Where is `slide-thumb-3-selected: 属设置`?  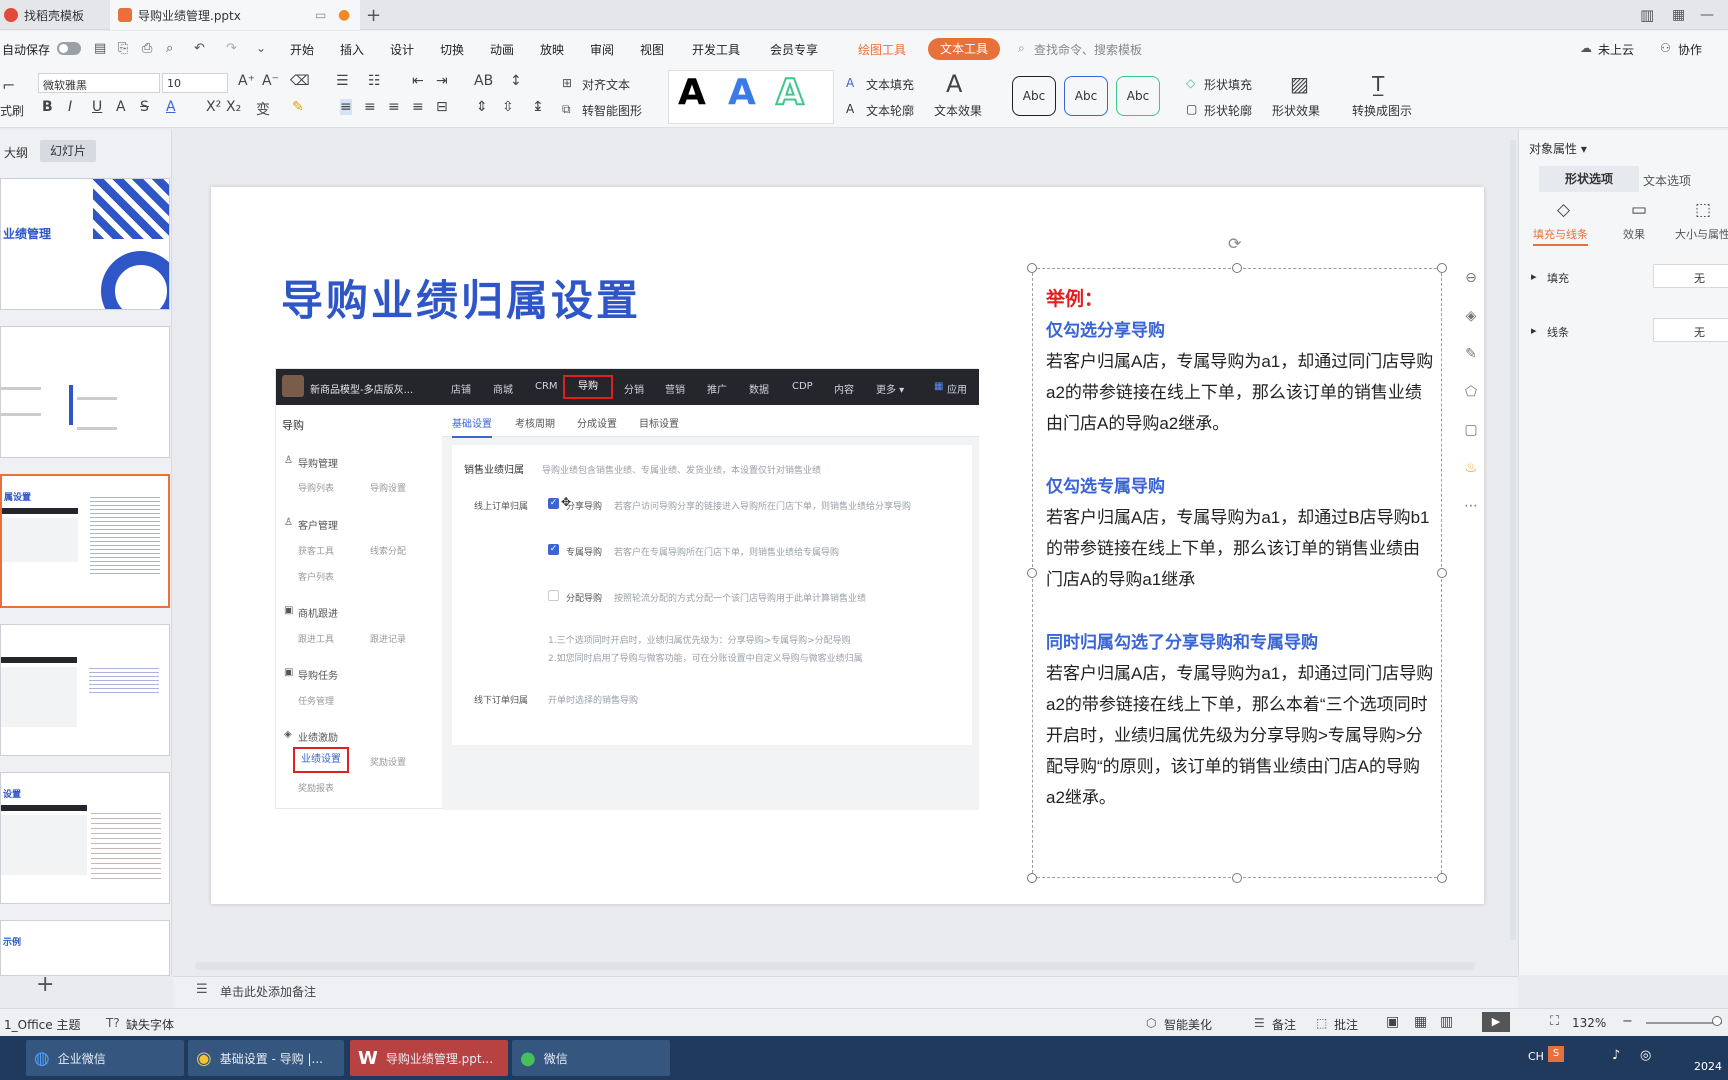
slide-thumb-3-selected: 属设置 is located at coordinates (85, 541).